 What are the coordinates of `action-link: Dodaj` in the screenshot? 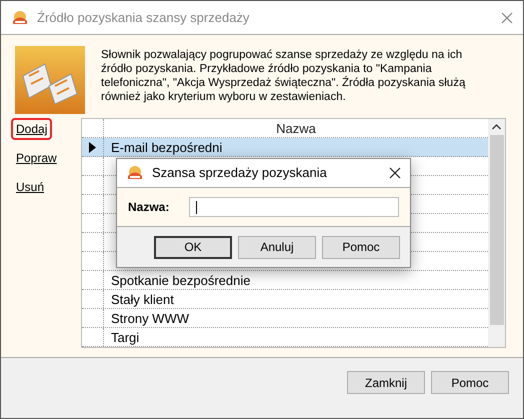 It's located at (31, 129).